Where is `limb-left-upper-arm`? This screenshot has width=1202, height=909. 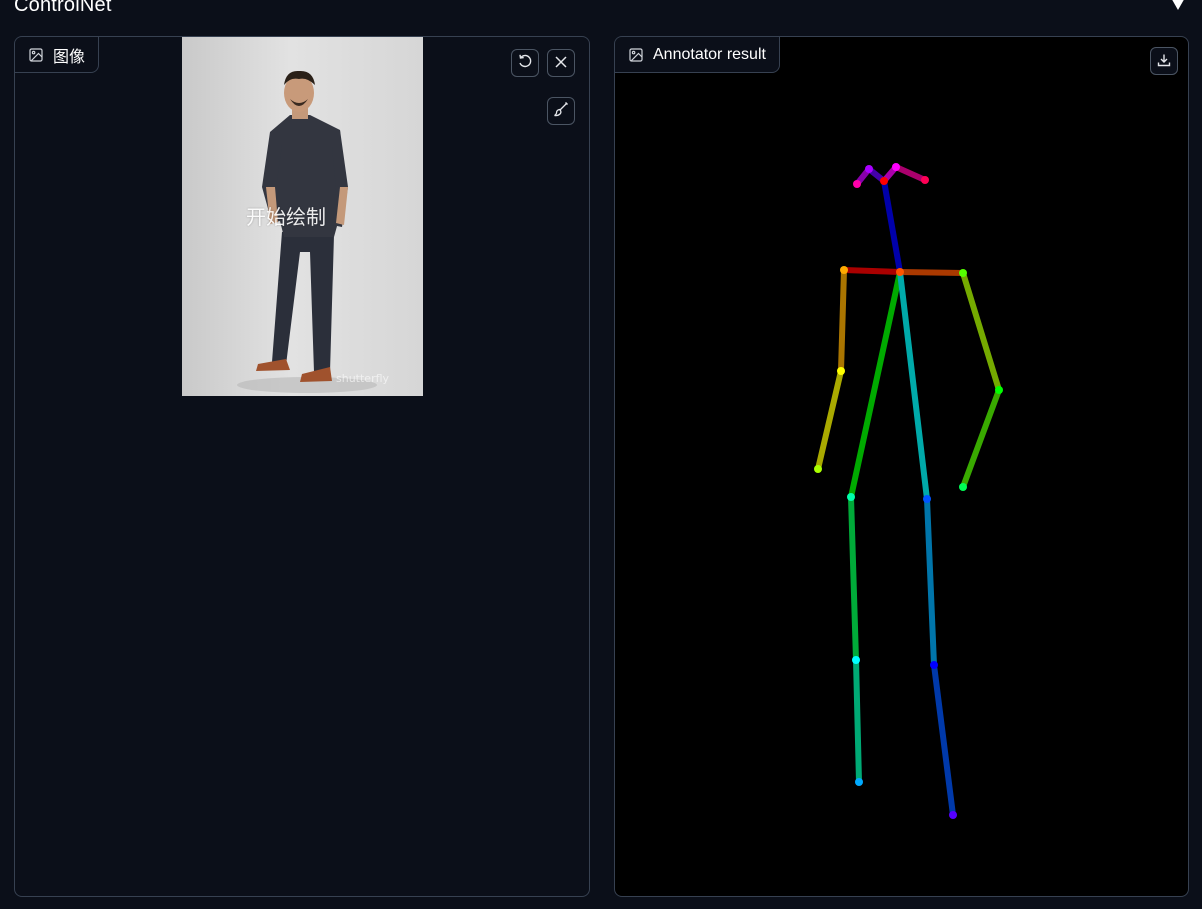 limb-left-upper-arm is located at coordinates (981, 331).